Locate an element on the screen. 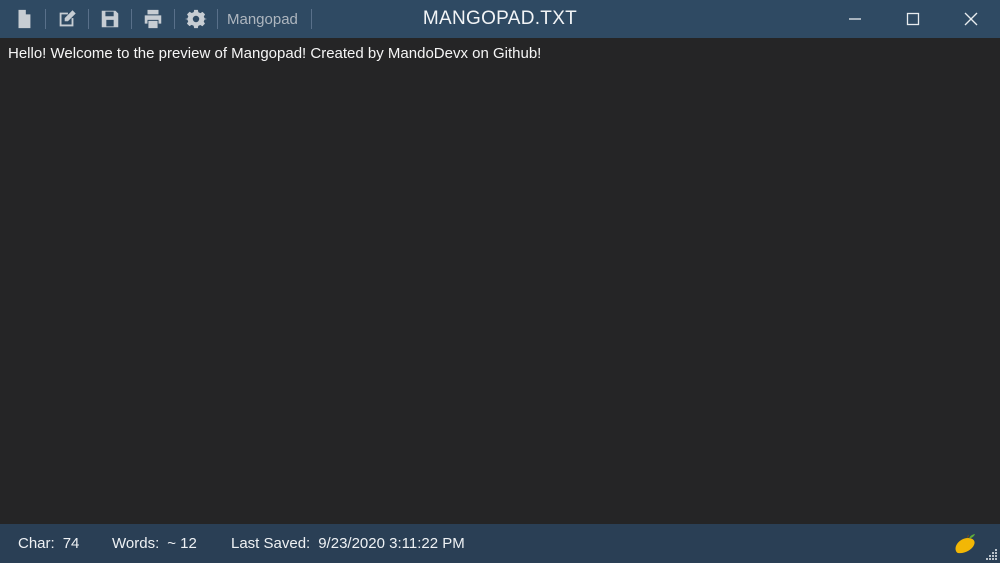  new-file-icon is located at coordinates (24, 19).